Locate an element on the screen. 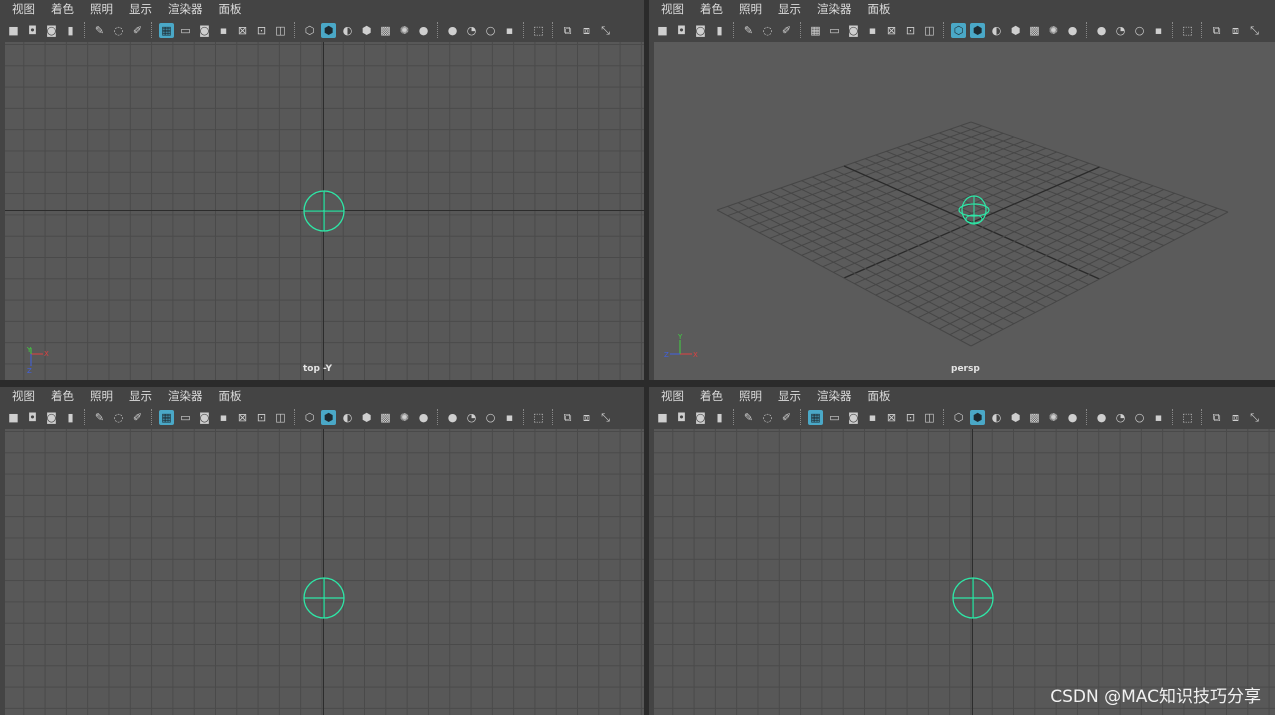 The width and height of the screenshot is (1275, 715). panel-splitter-vertical is located at coordinates (646, 357).